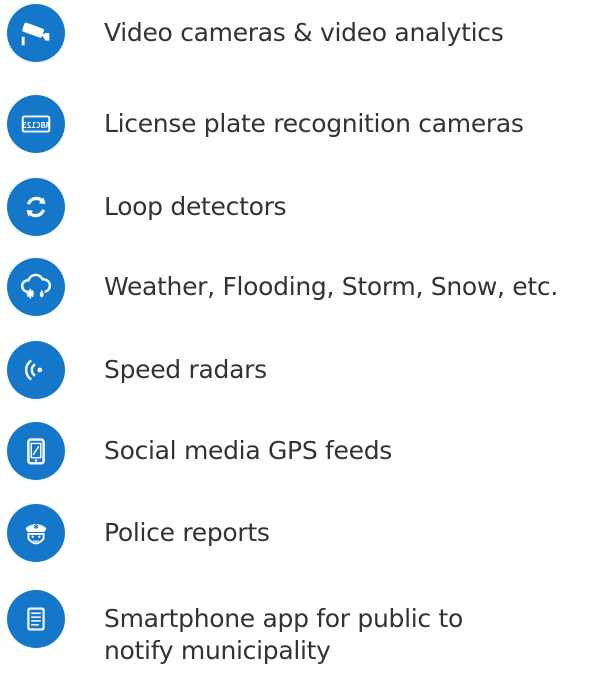  Describe the element at coordinates (185, 369) in the screenshot. I see `item-label: Speed radars` at that location.